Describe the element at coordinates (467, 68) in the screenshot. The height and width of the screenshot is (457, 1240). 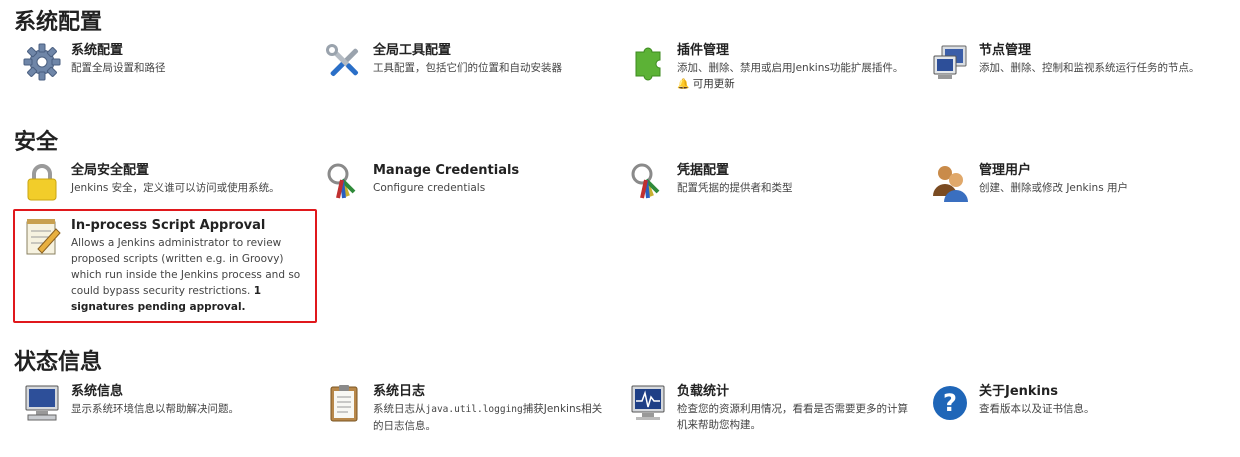
I see `item-desc: 工具配置，包括它们的位置和自动安装器` at that location.